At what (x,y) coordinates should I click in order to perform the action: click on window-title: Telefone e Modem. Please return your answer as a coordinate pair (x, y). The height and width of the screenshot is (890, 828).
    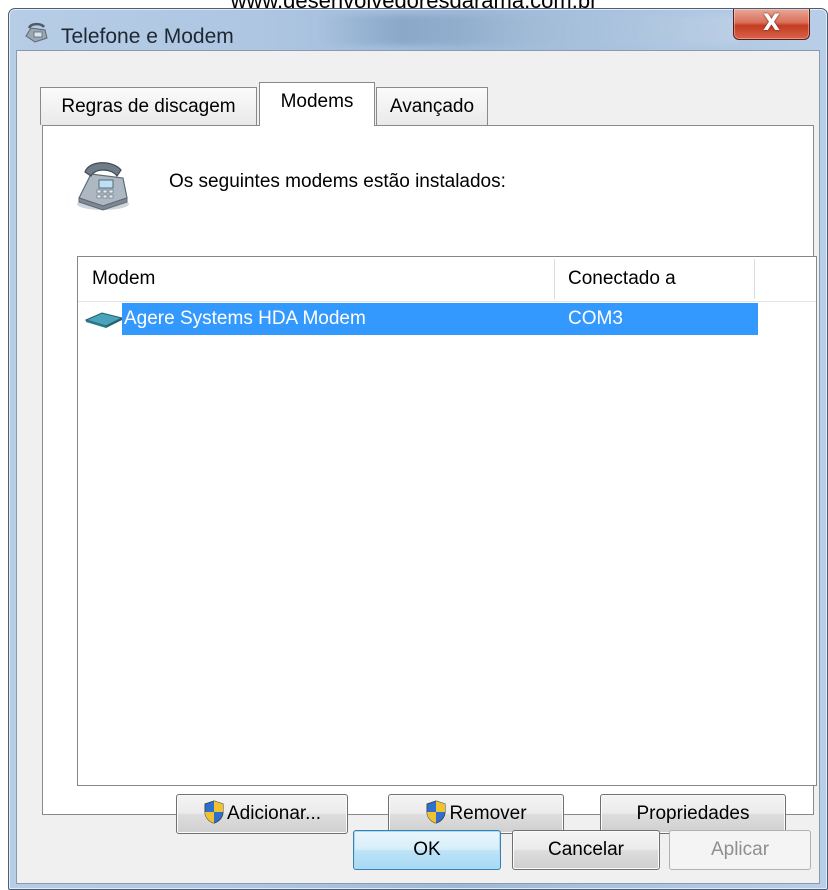
    Looking at the image, I should click on (147, 36).